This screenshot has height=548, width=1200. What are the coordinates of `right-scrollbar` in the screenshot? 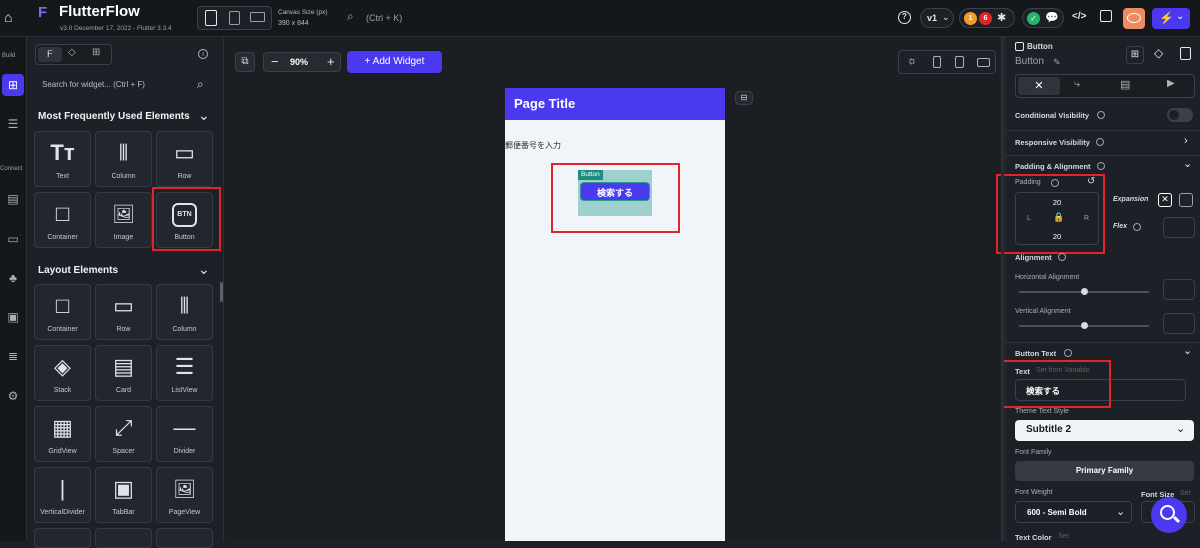 It's located at (1002, 289).